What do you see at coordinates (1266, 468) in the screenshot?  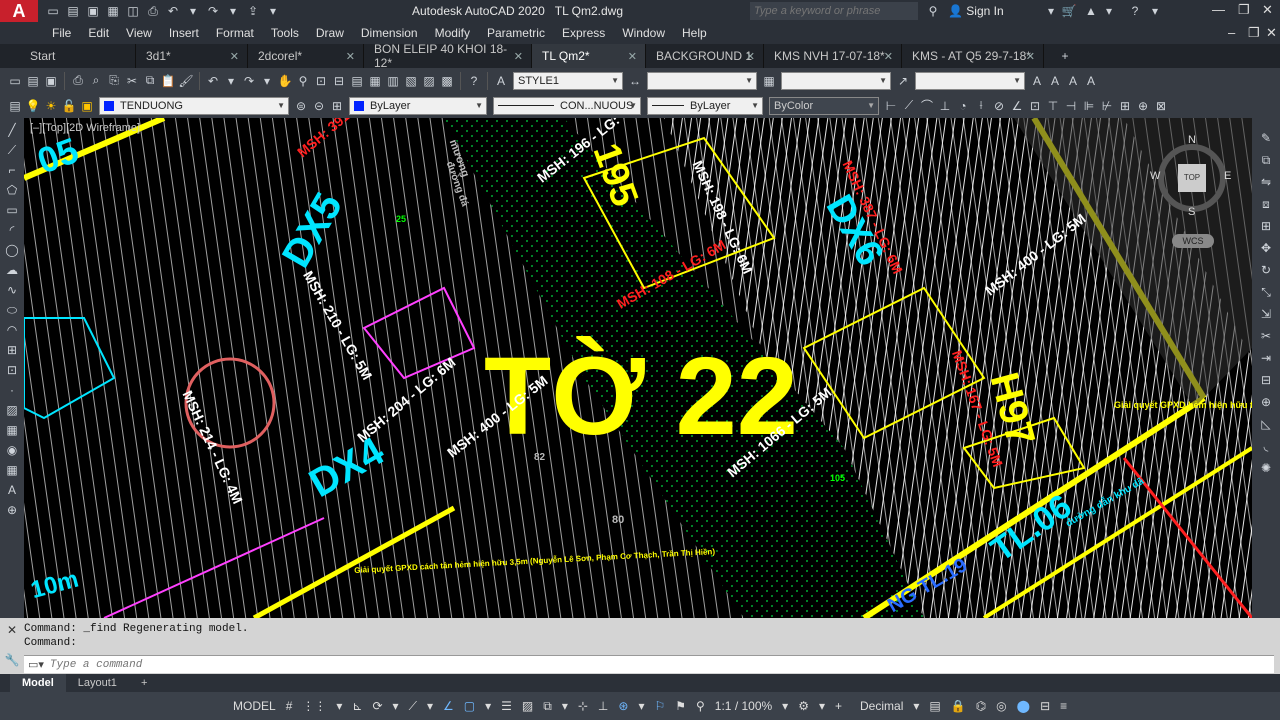 I see `explode-icon: ✺` at bounding box center [1266, 468].